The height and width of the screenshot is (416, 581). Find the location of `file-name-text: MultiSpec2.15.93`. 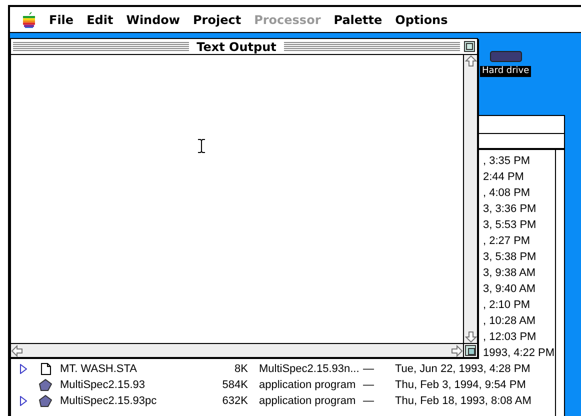

file-name-text: MultiSpec2.15.93 is located at coordinates (102, 384).